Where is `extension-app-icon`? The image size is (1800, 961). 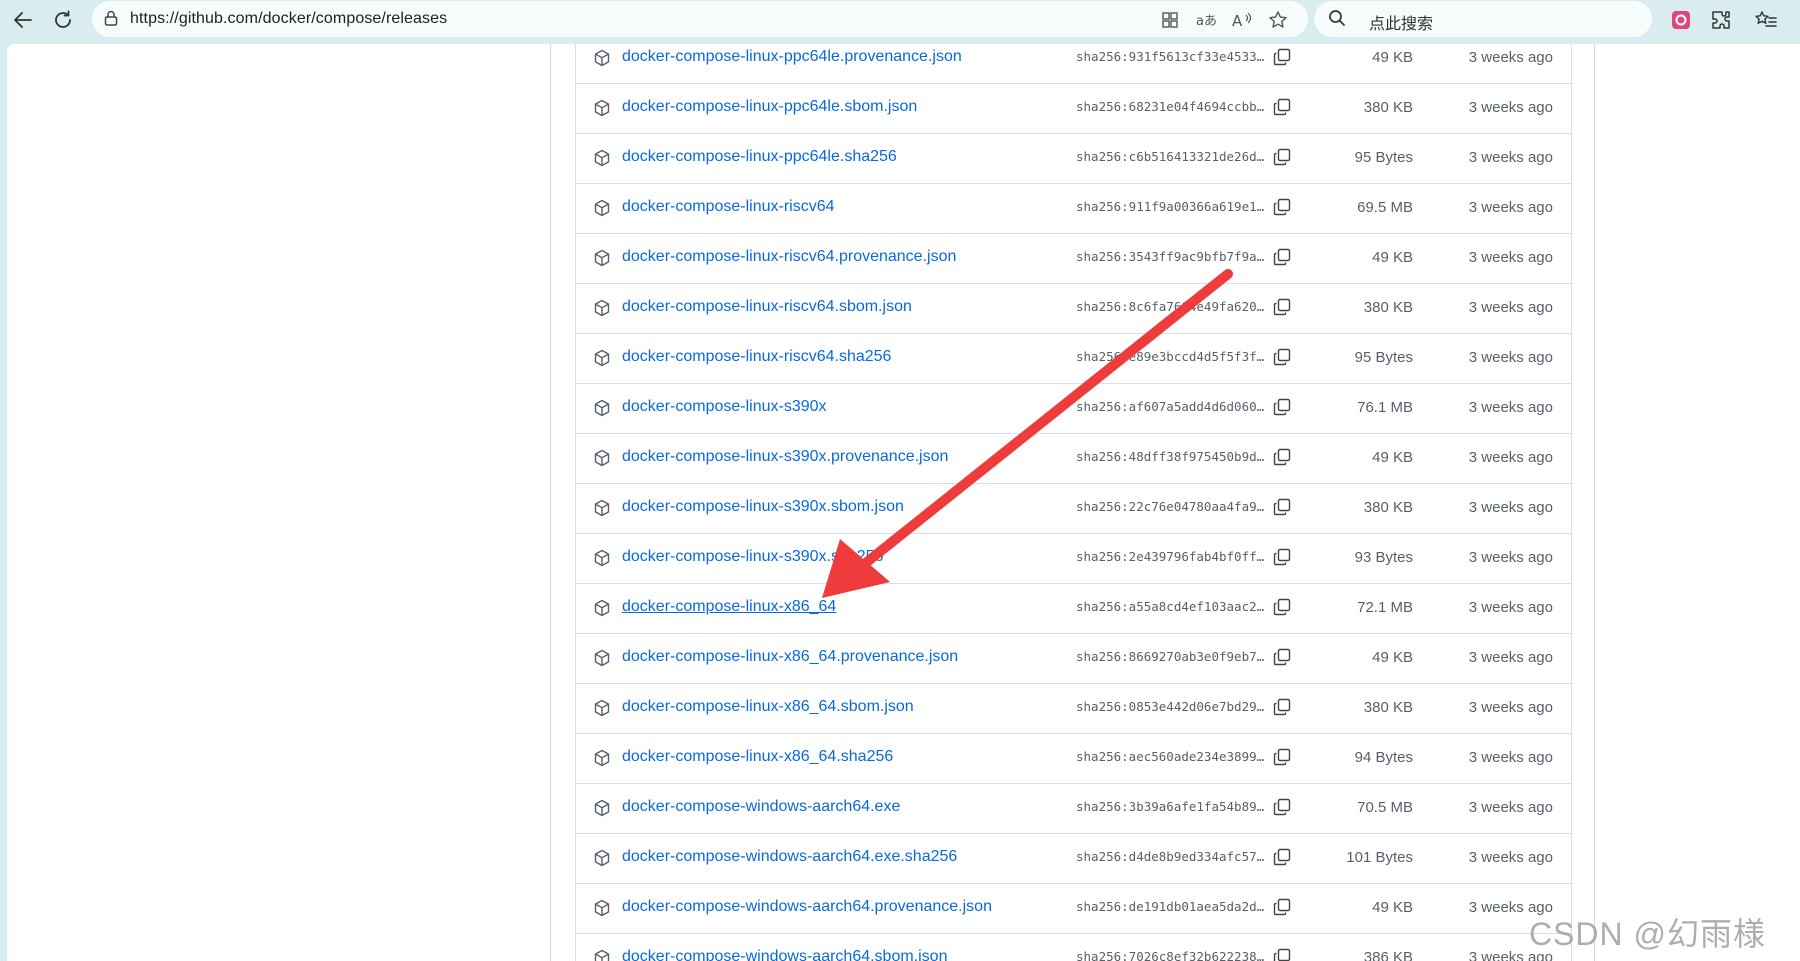
extension-app-icon is located at coordinates (1681, 20).